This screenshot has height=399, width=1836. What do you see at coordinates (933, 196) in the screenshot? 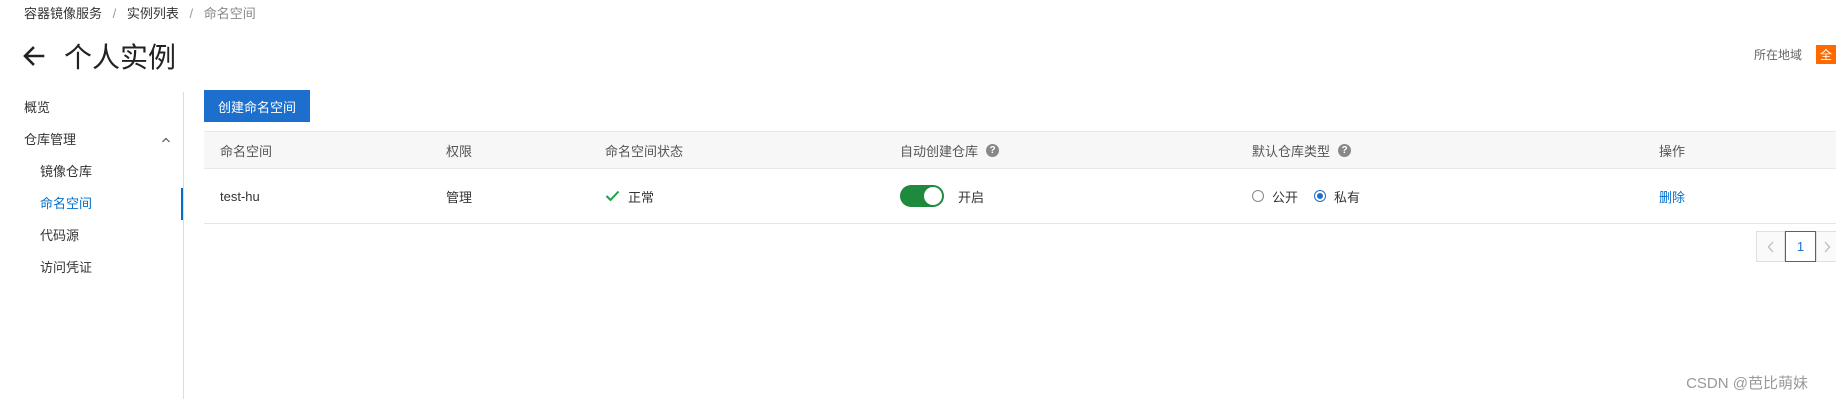
I see `toggle-knob` at bounding box center [933, 196].